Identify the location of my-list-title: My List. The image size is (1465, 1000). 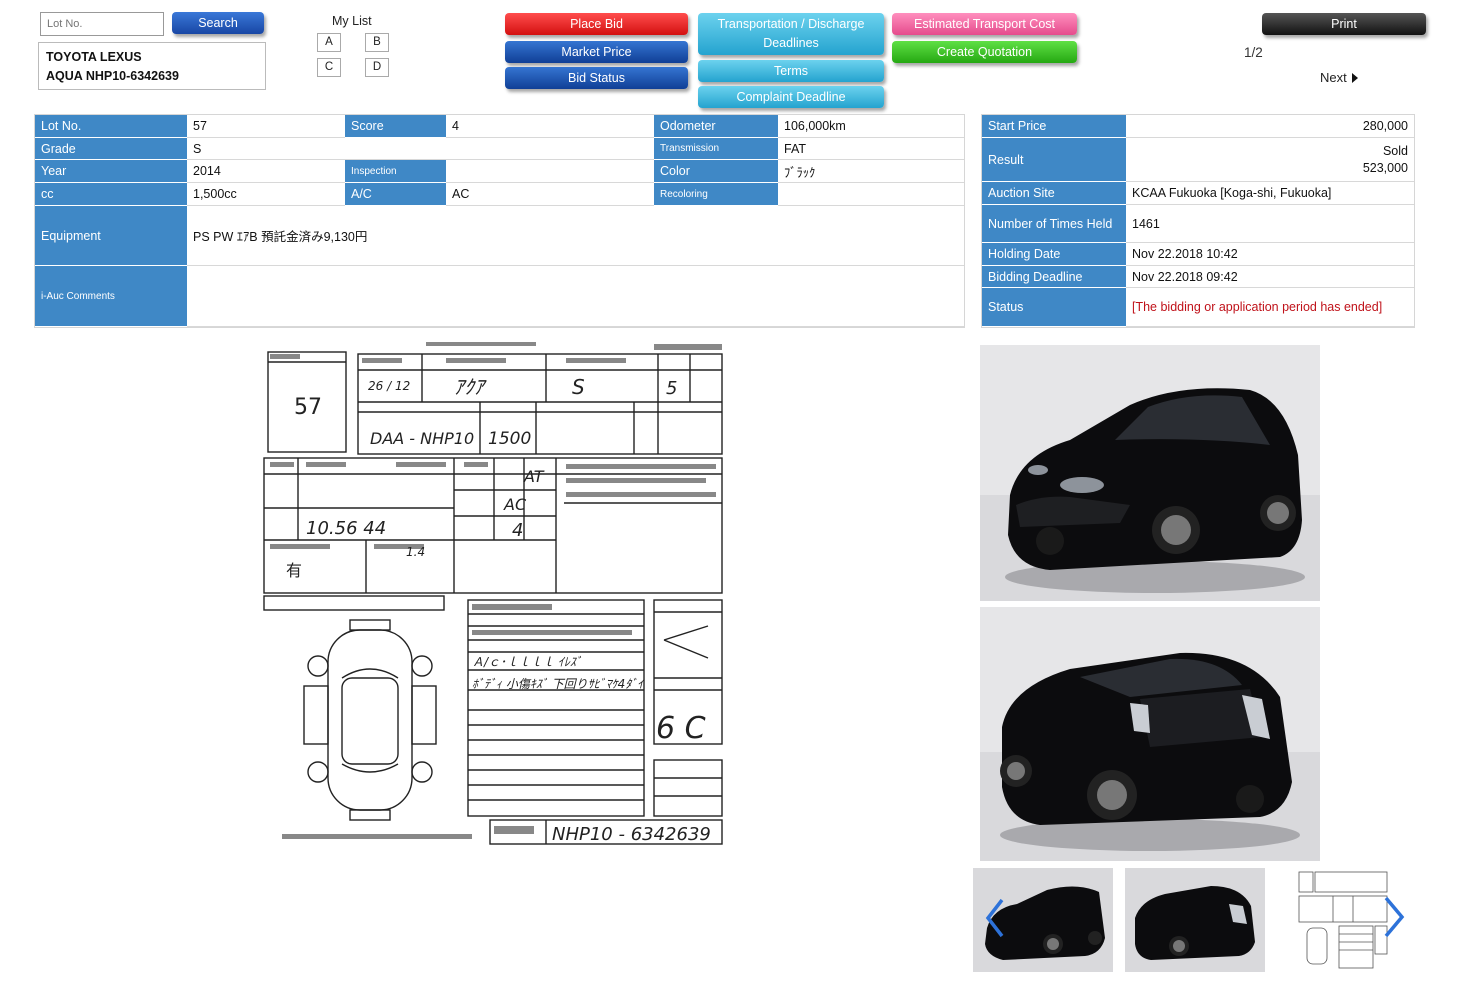
(352, 21).